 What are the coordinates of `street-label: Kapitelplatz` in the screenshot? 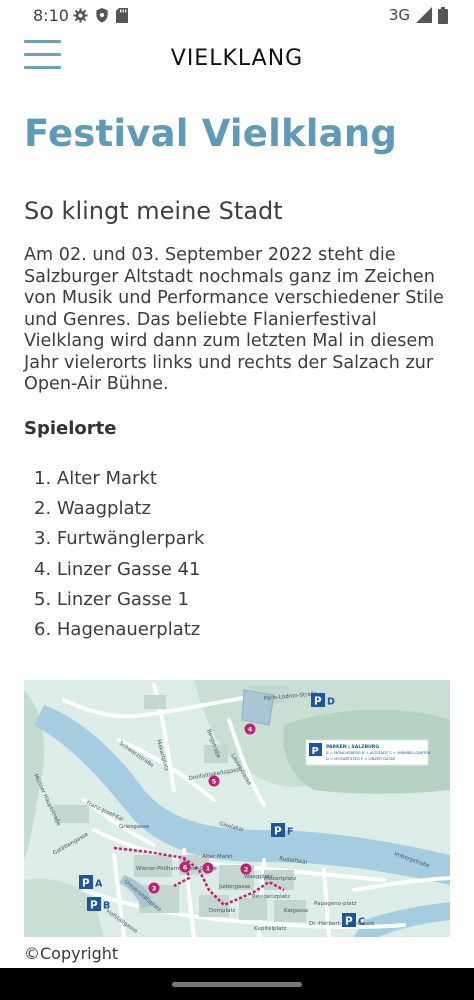 It's located at (270, 929).